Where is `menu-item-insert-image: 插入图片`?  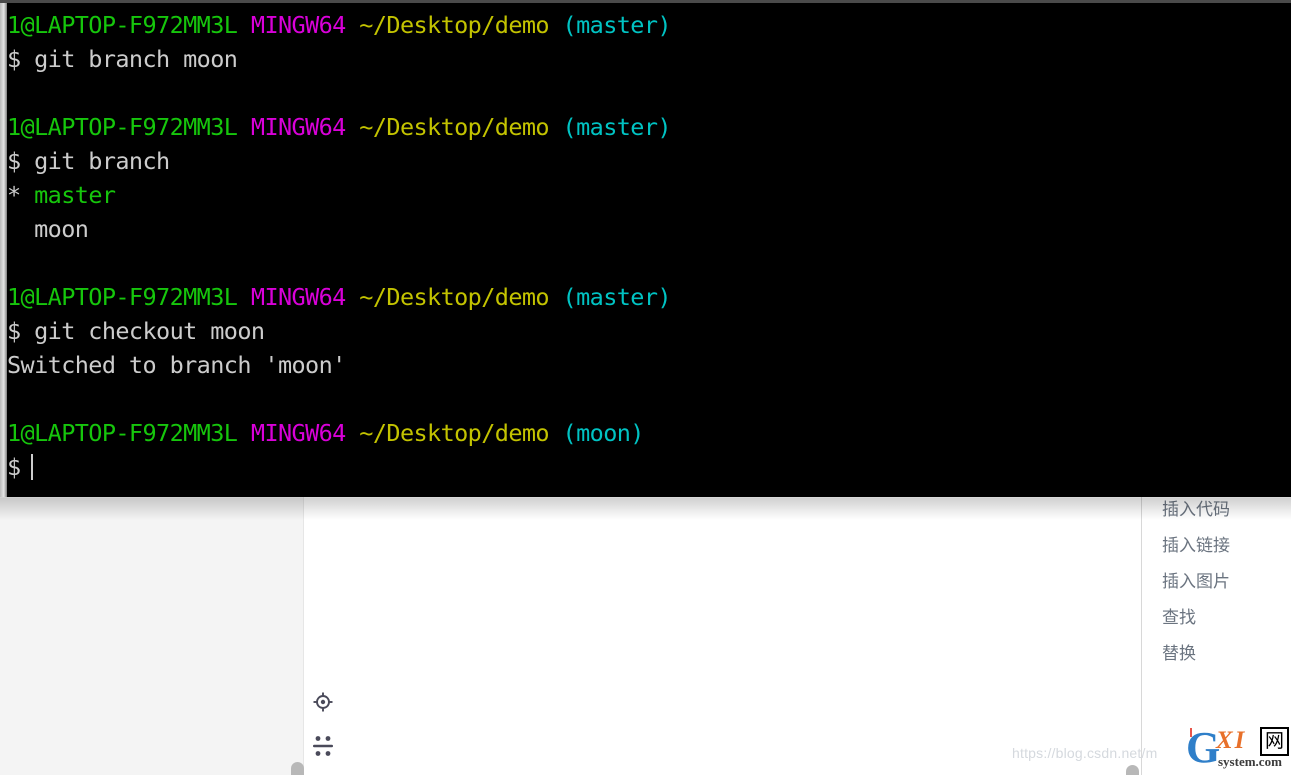
menu-item-insert-image: 插入图片 is located at coordinates (1222, 582).